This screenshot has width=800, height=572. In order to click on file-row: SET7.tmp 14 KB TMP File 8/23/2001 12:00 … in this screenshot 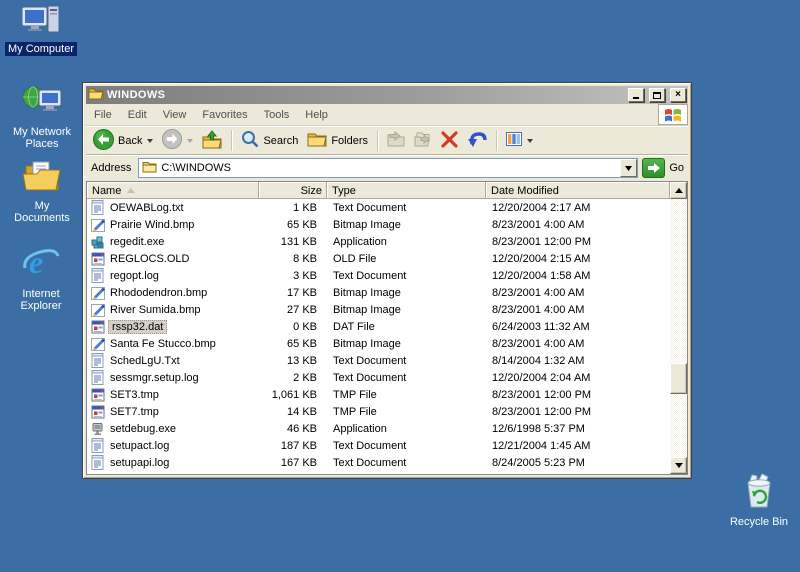, I will do `click(378, 411)`.